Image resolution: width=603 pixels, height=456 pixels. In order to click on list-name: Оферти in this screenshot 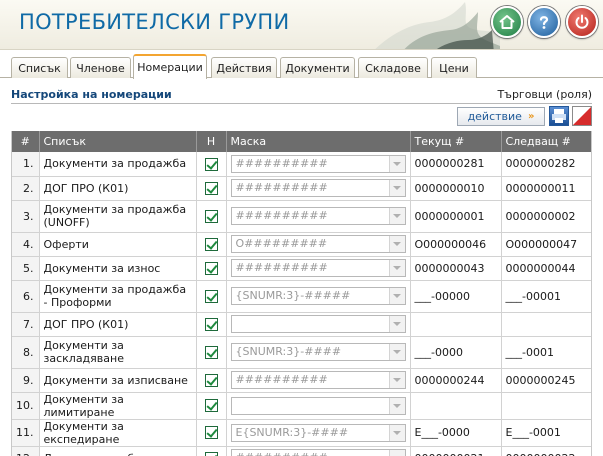, I will do `click(118, 244)`.